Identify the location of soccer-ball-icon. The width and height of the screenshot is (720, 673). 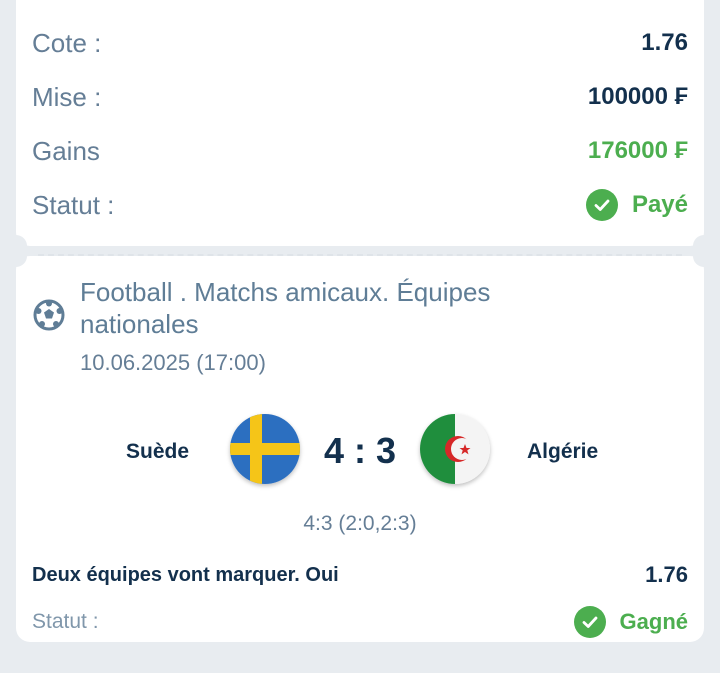
(49, 315).